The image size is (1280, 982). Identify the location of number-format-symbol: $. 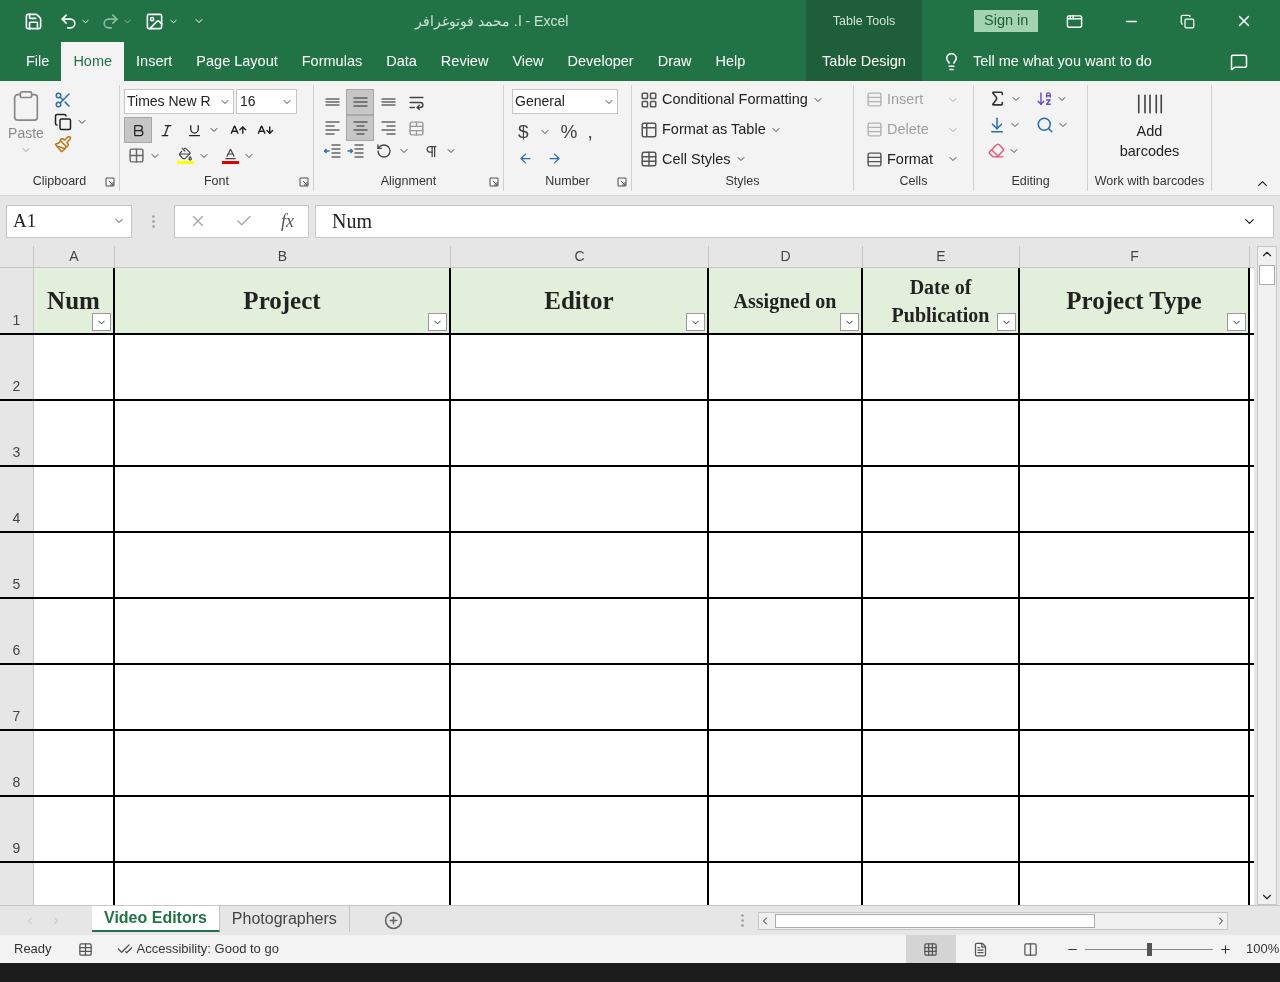
(523, 132).